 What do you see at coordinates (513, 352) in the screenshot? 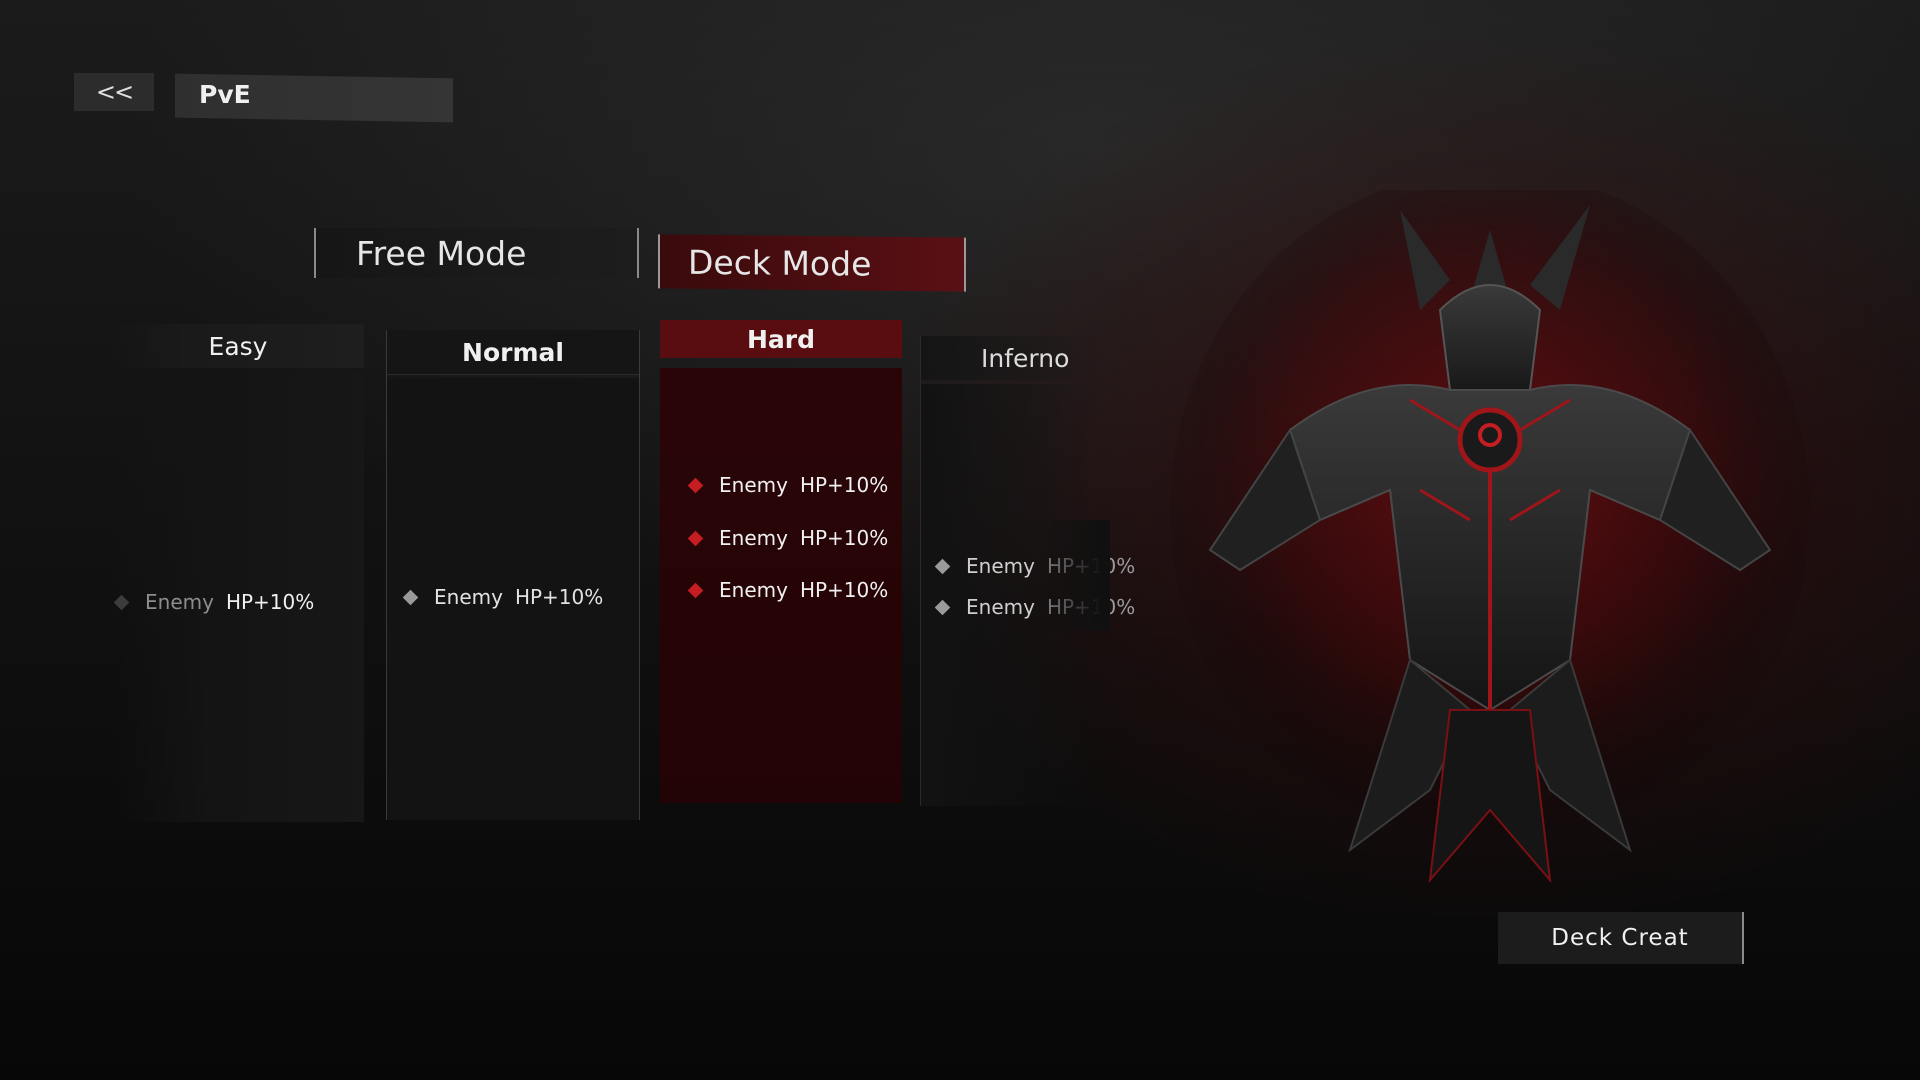
I see `difficulty-title: Normal` at bounding box center [513, 352].